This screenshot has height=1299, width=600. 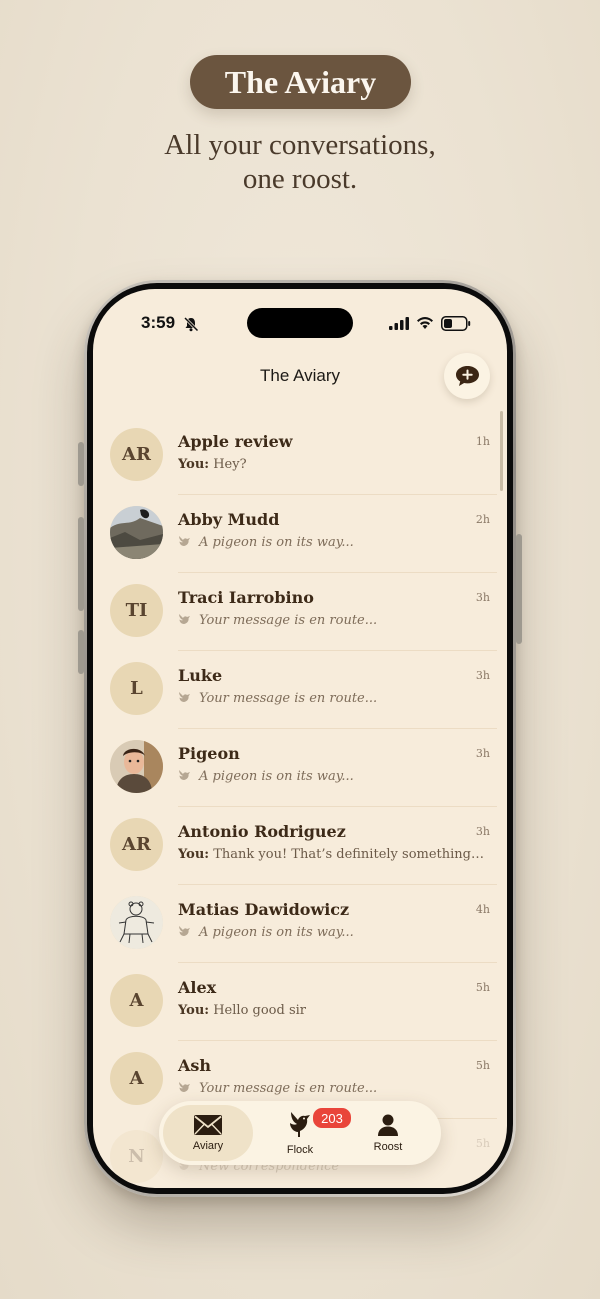 I want to click on tab-roost: Roost, so click(x=388, y=1133).